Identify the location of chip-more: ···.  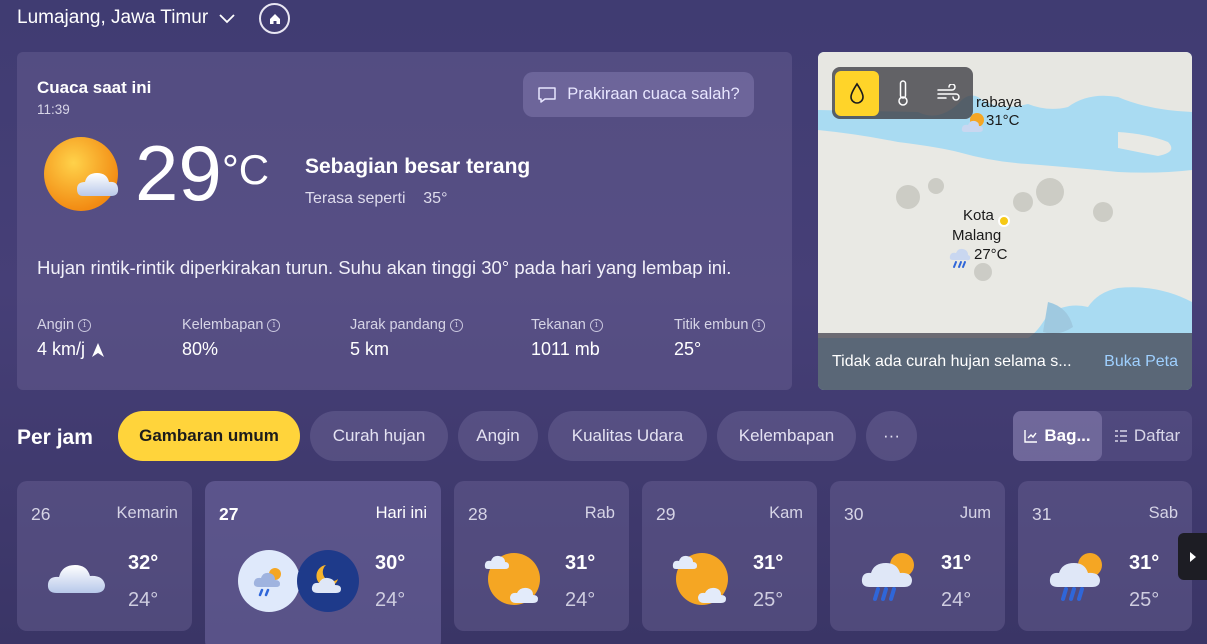
(891, 436).